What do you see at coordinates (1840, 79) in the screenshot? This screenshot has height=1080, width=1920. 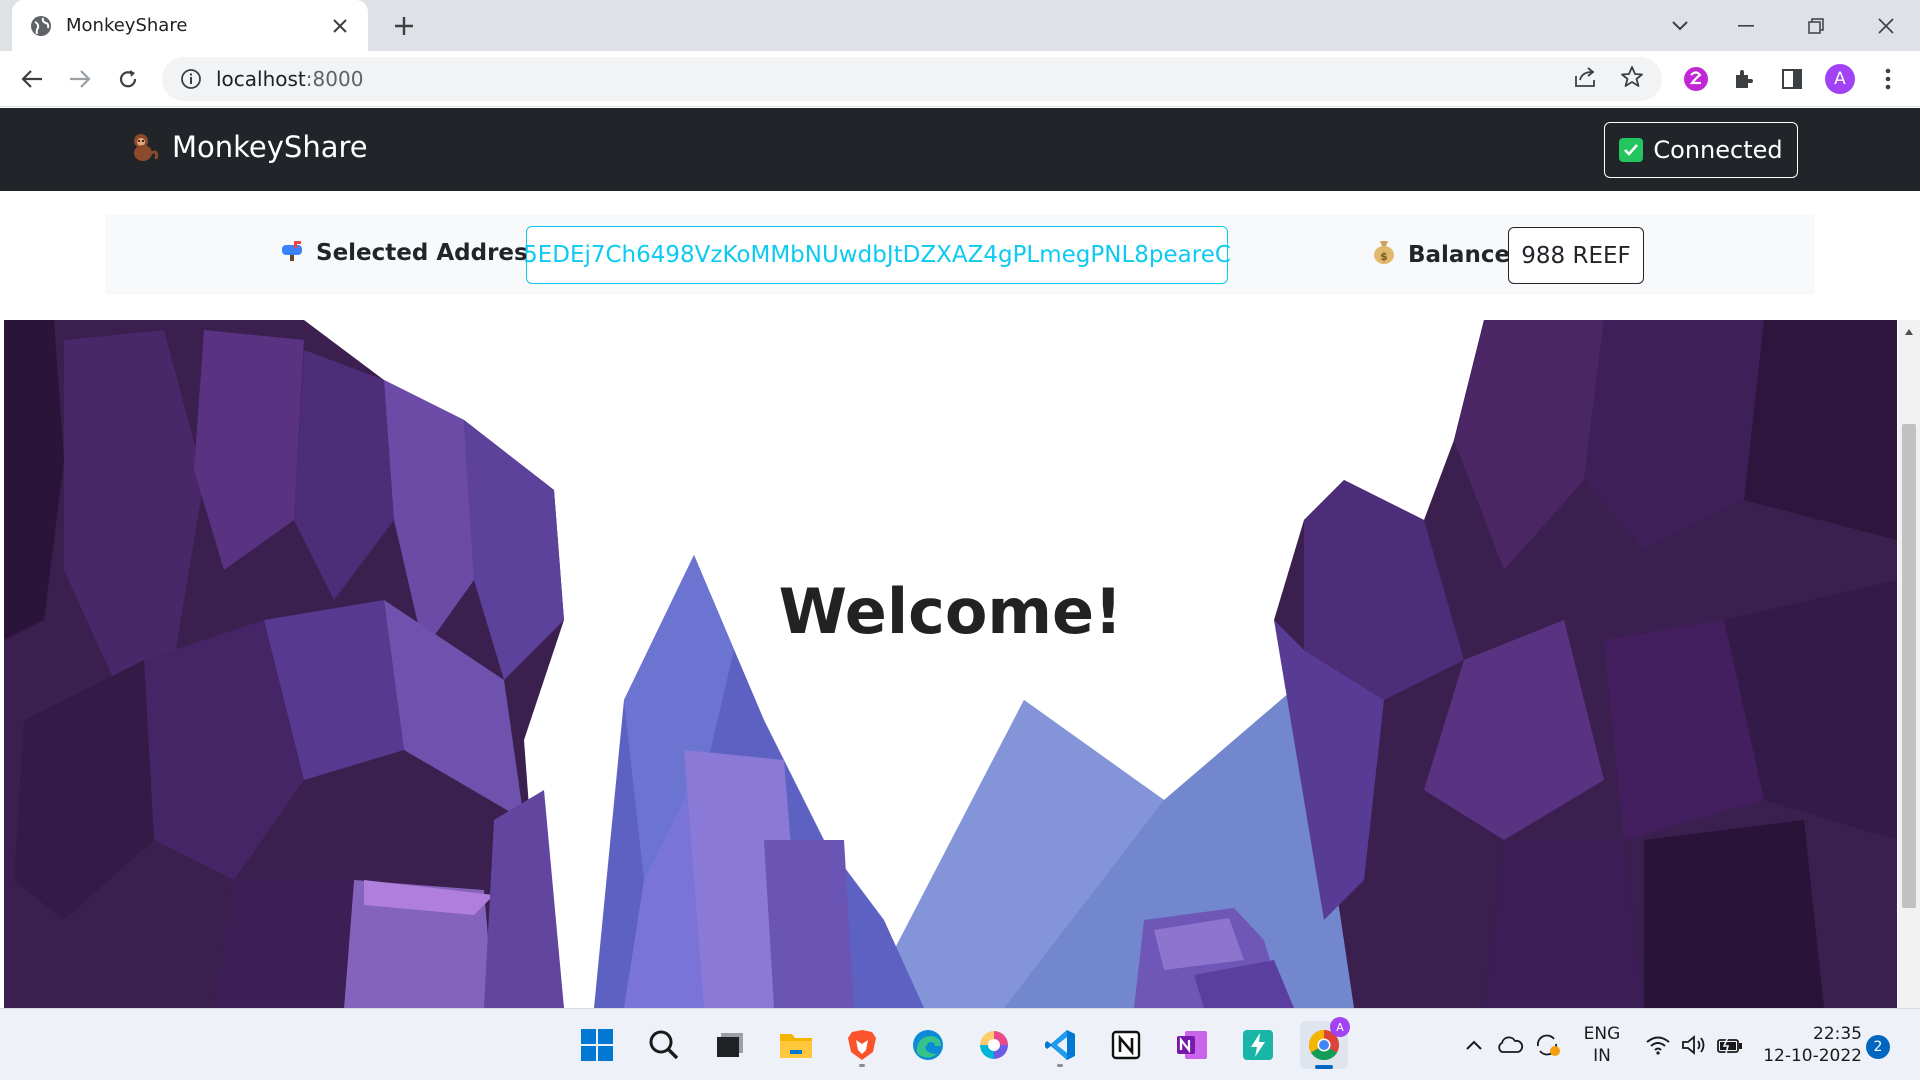 I see `profile-avatar: A` at bounding box center [1840, 79].